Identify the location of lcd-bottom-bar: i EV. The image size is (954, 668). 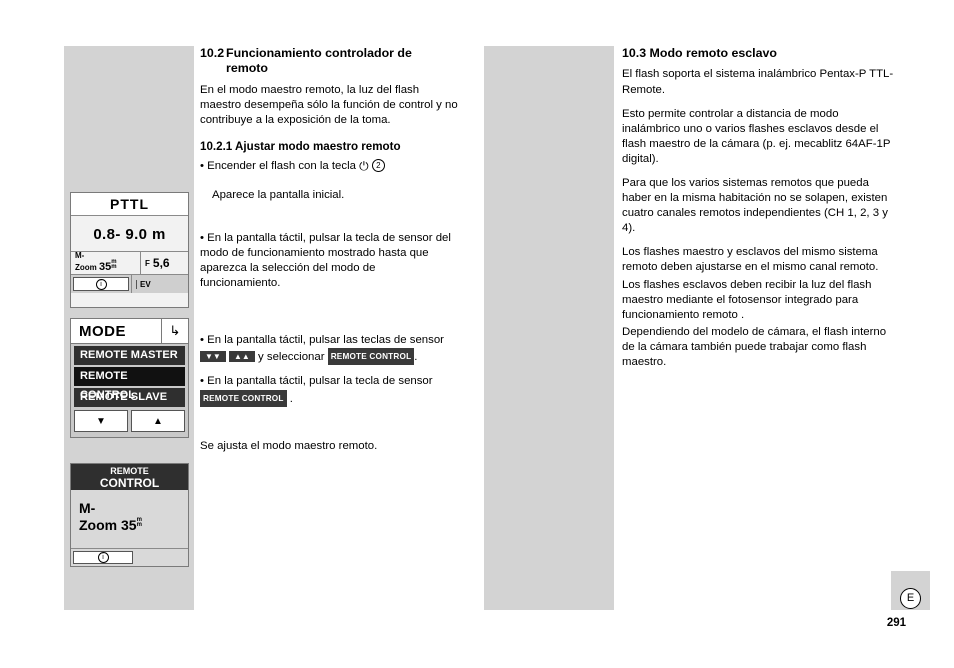
(129, 283).